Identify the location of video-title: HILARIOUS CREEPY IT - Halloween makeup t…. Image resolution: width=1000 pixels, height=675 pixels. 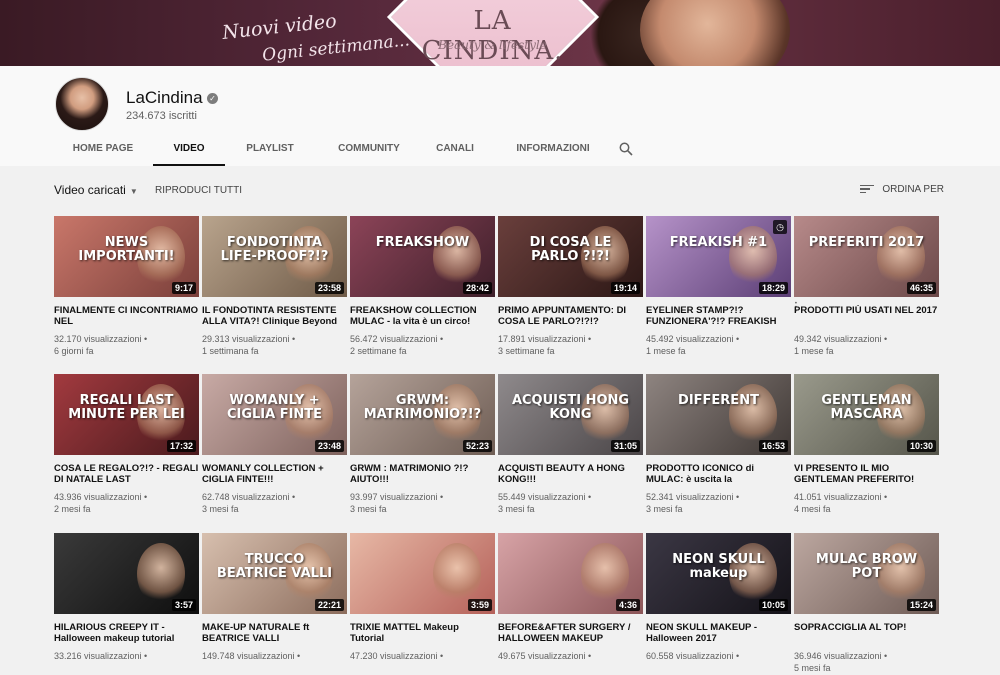
(126, 633).